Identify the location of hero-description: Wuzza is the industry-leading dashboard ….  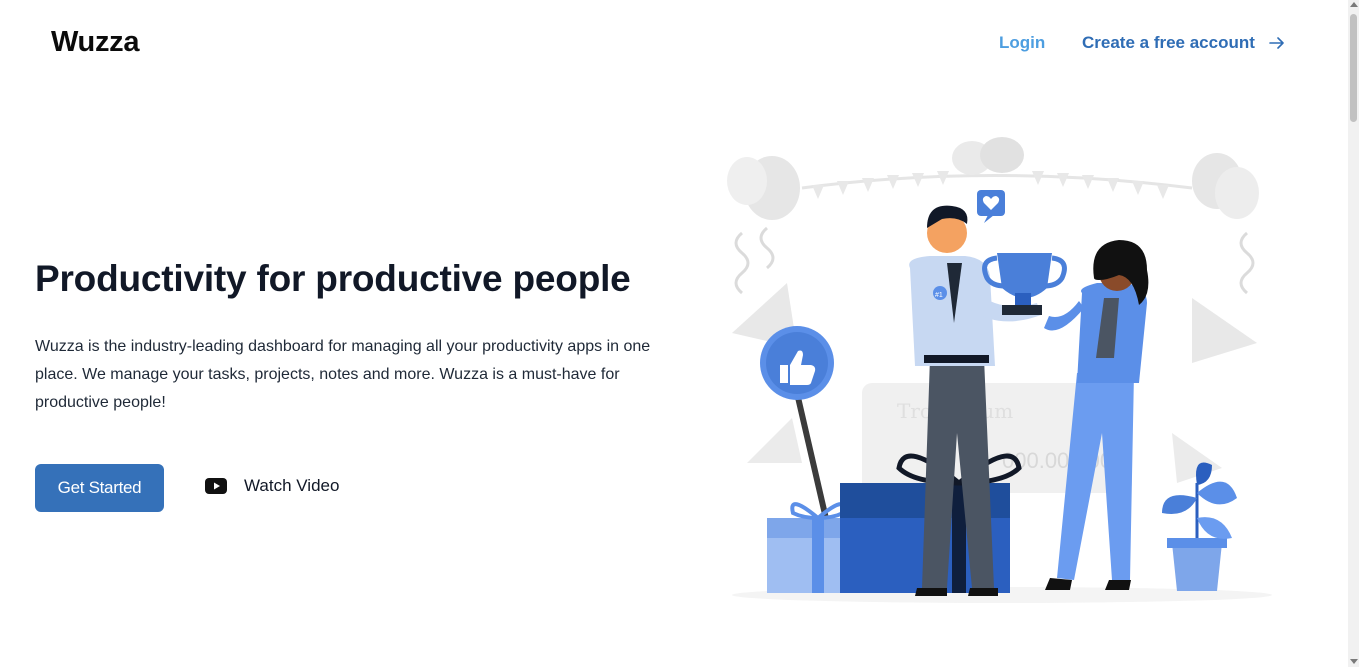
(343, 374).